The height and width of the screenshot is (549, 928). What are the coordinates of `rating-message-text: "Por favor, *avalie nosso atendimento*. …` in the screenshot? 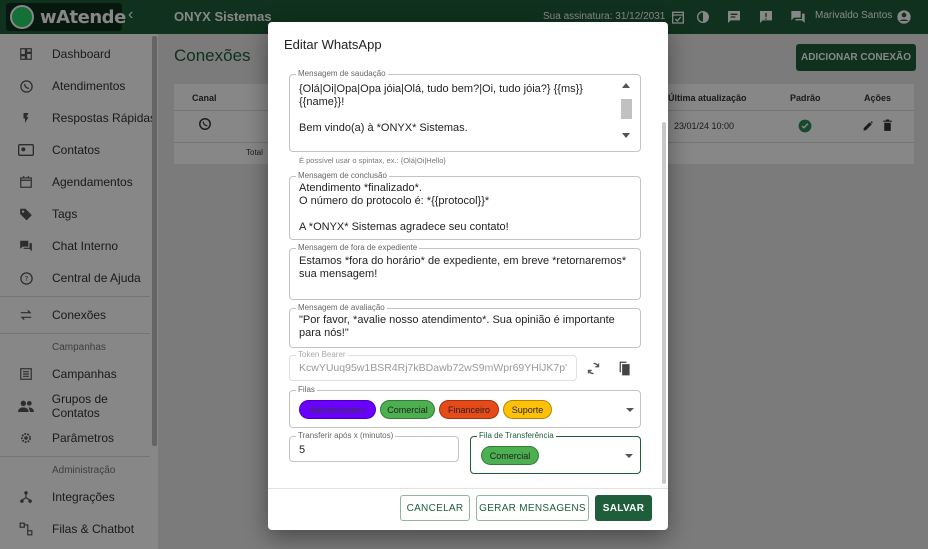 It's located at (457, 326).